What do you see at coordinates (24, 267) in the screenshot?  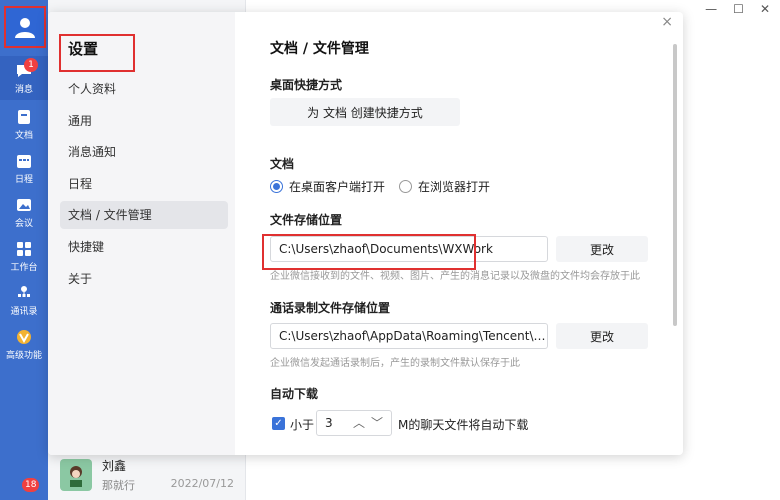 I see `rail-label: 工作台` at bounding box center [24, 267].